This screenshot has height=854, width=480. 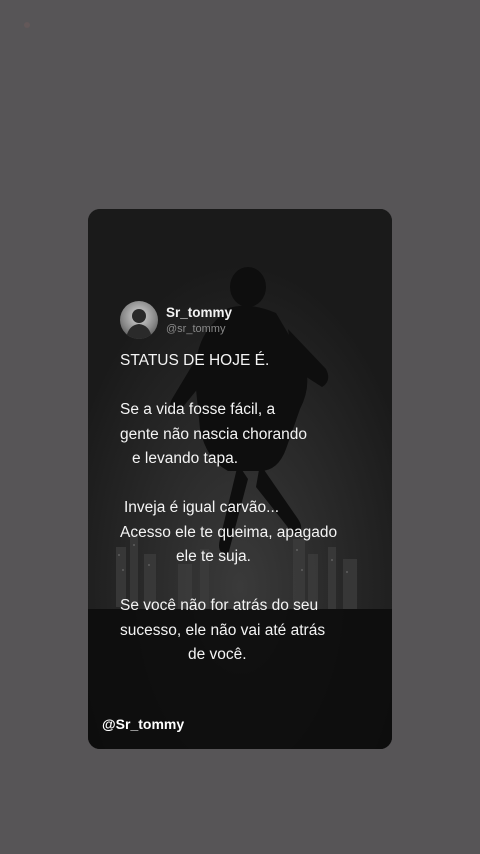 I want to click on quote-line: Se a vida fosse fácil, a, so click(x=198, y=409).